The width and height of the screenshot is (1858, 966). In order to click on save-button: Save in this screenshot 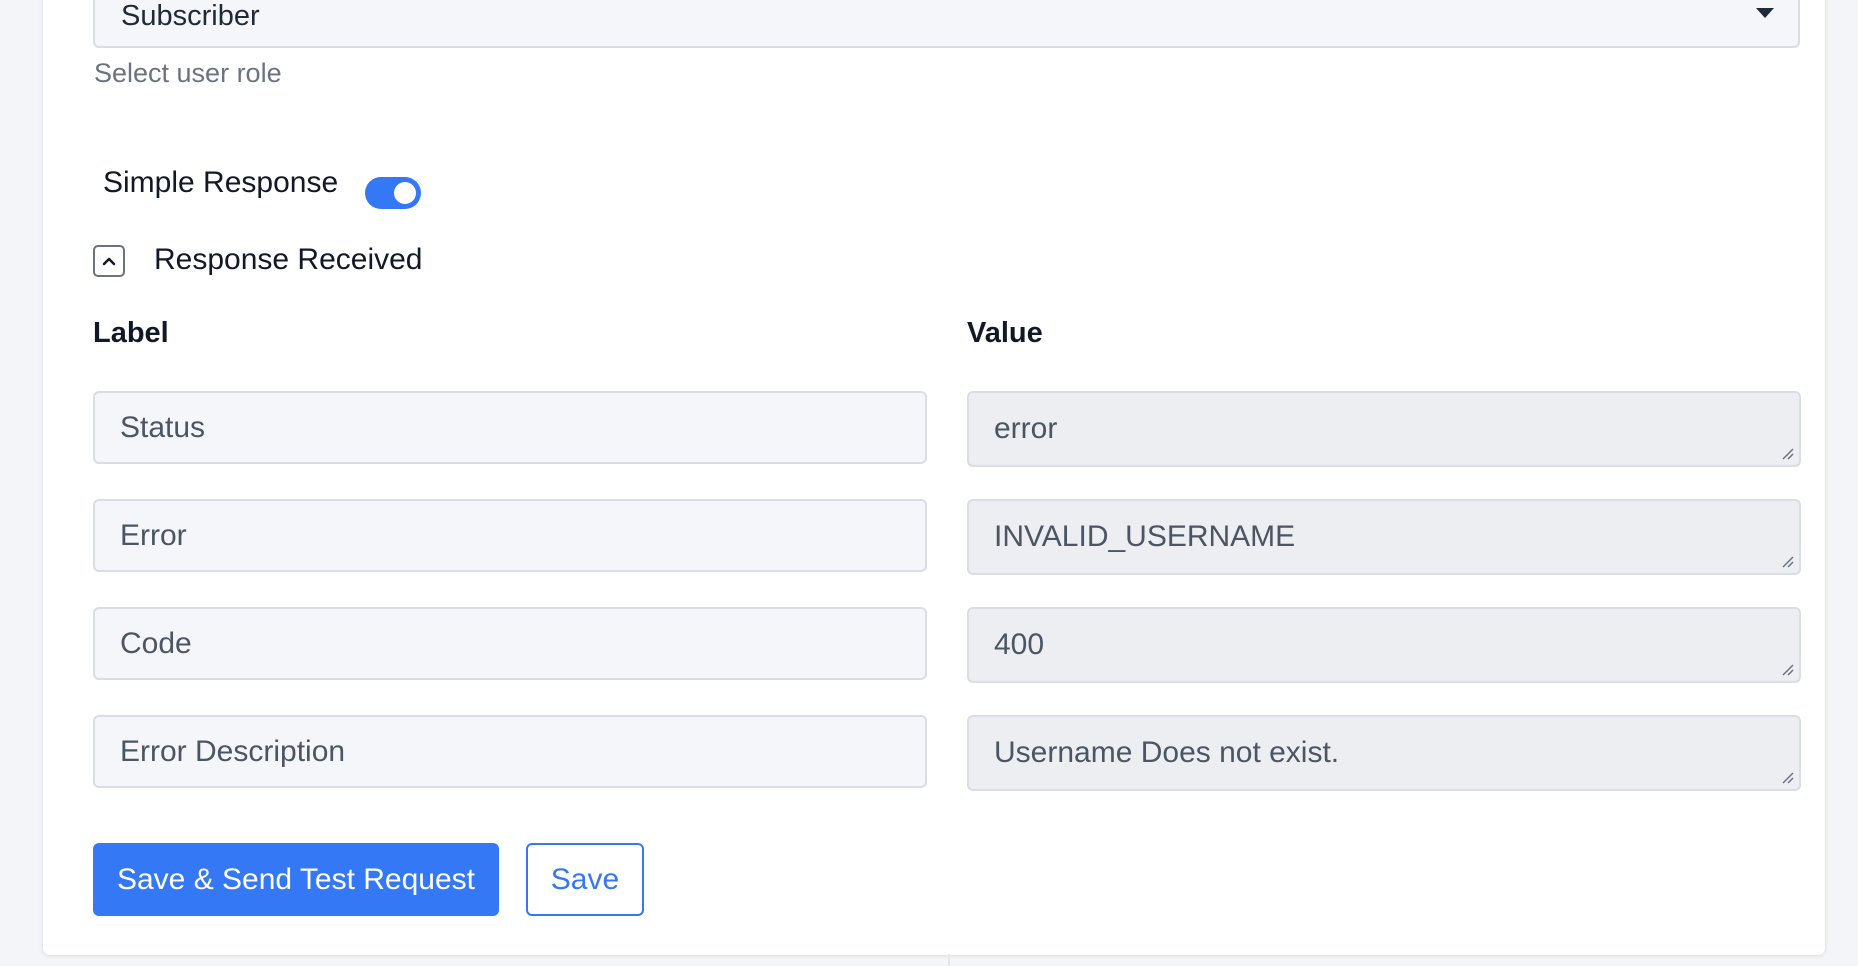, I will do `click(585, 879)`.